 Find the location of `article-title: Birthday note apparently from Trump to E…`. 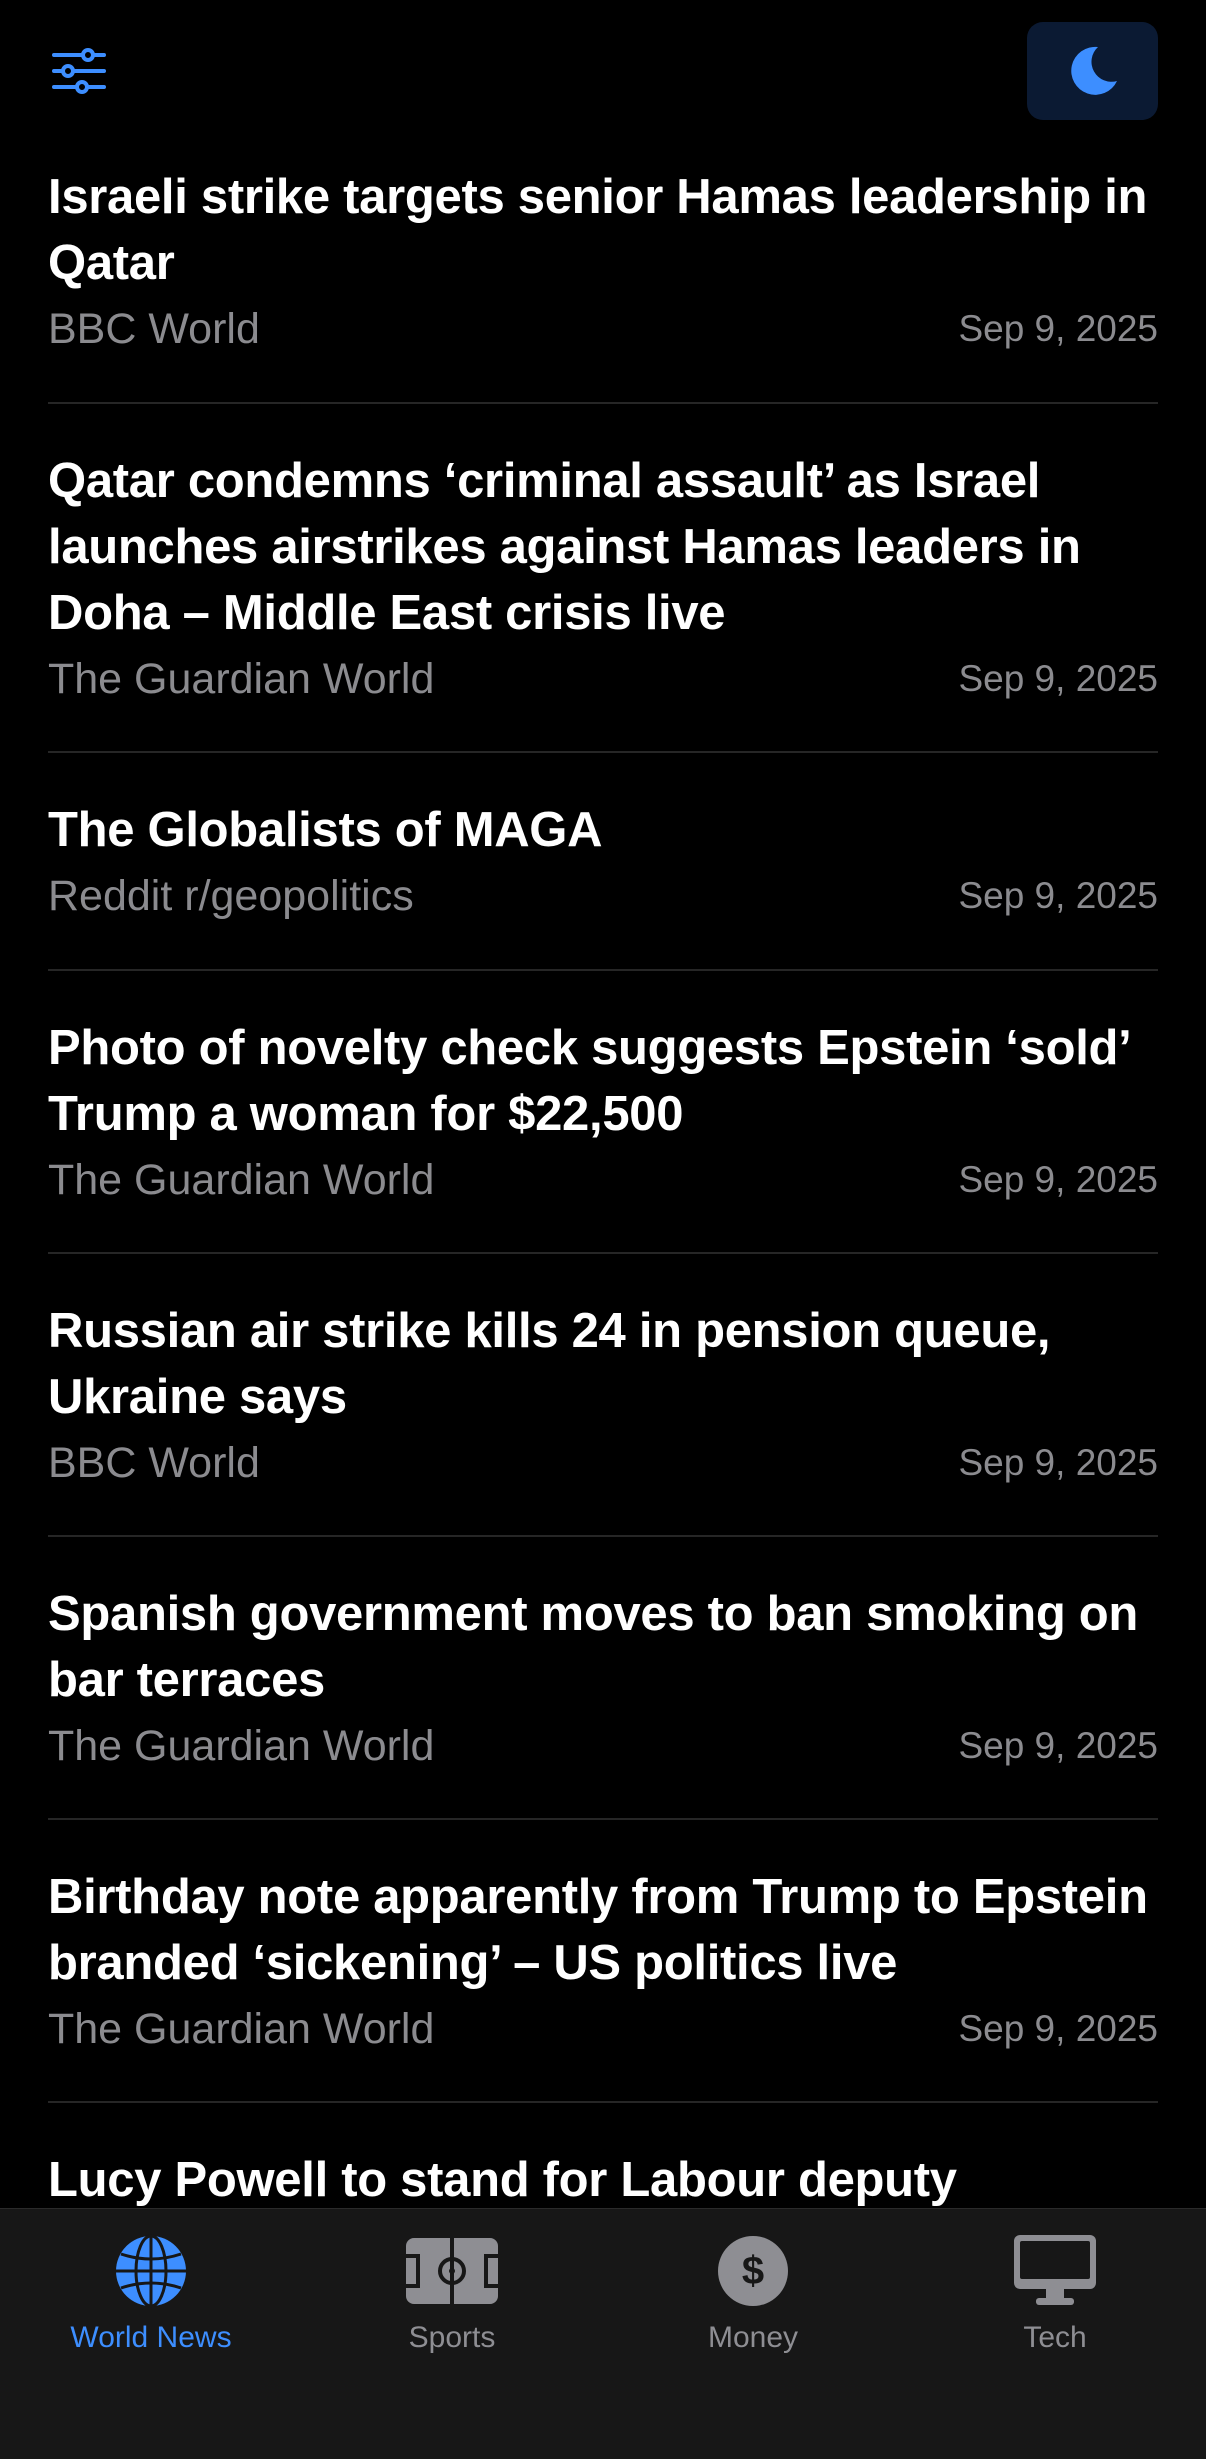

article-title: Birthday note apparently from Trump to E… is located at coordinates (598, 1930).